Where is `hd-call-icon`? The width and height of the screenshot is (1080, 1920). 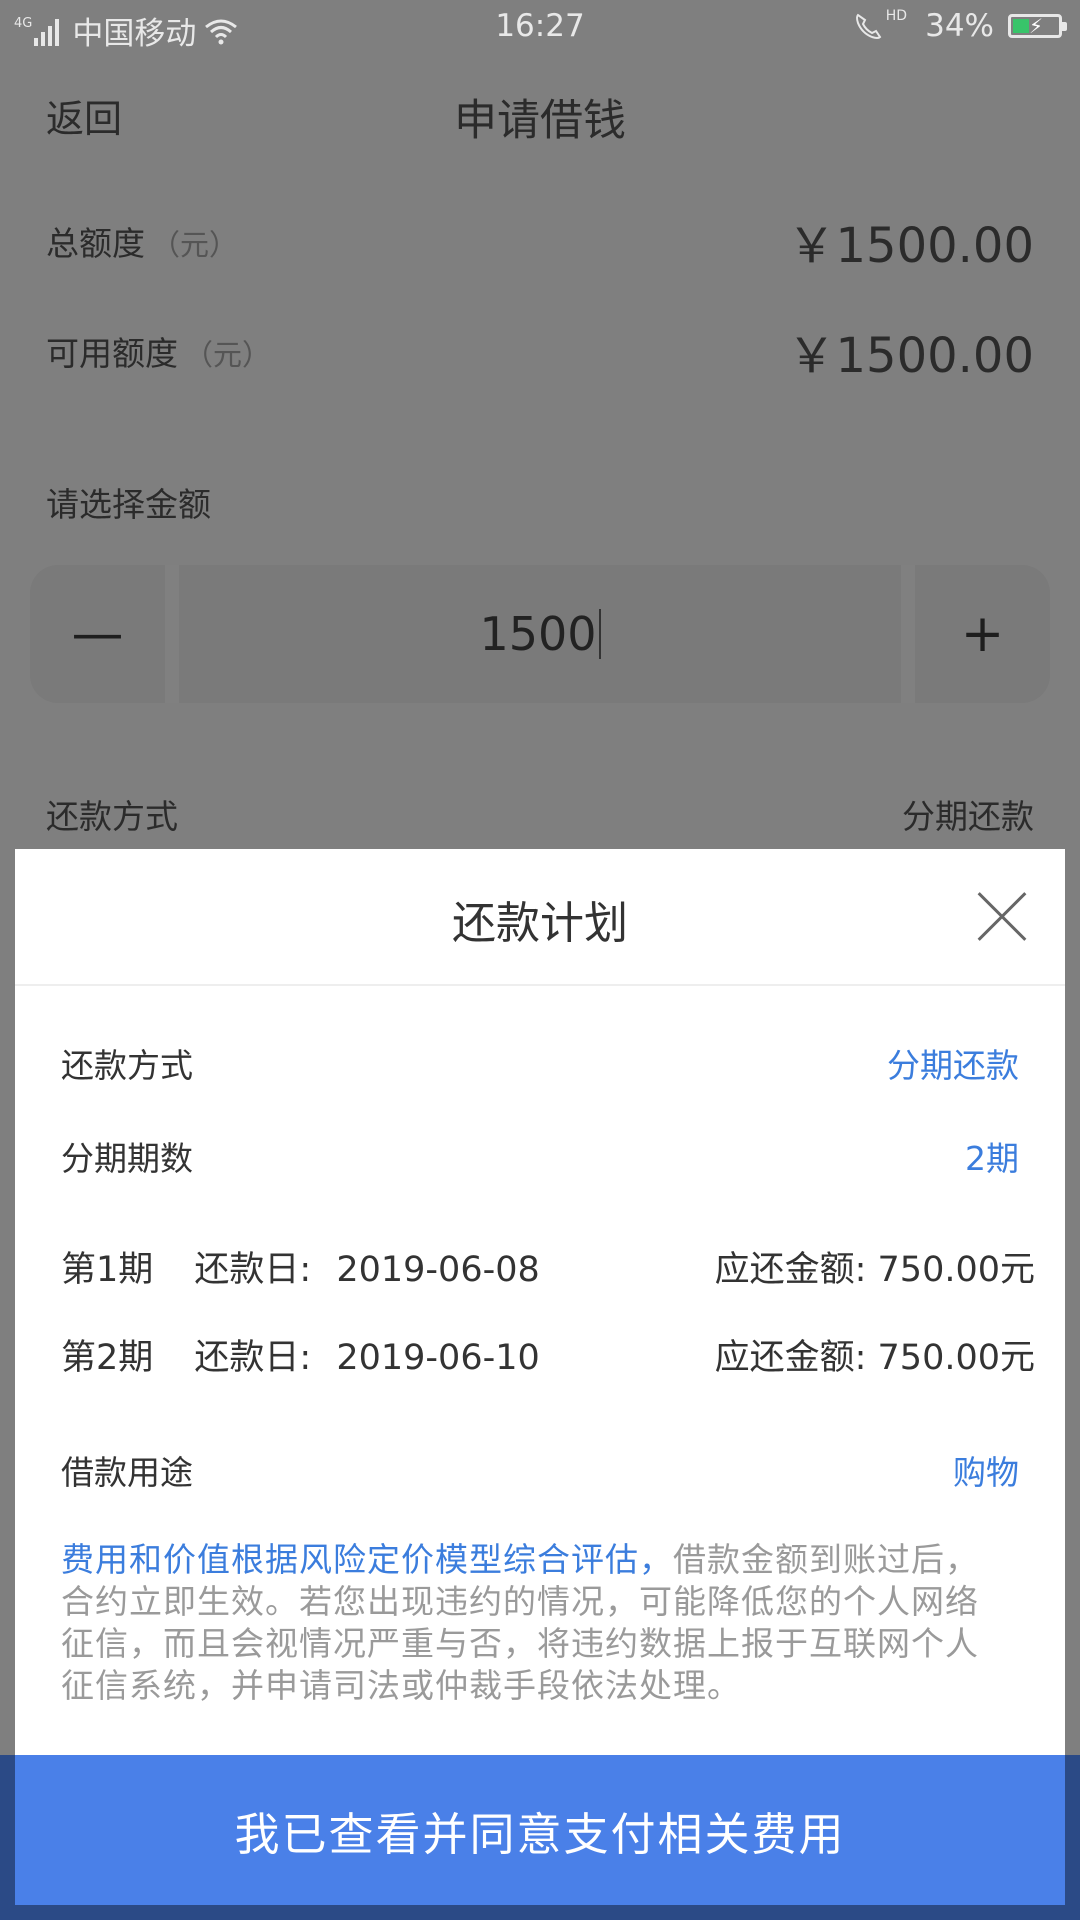 hd-call-icon is located at coordinates (868, 26).